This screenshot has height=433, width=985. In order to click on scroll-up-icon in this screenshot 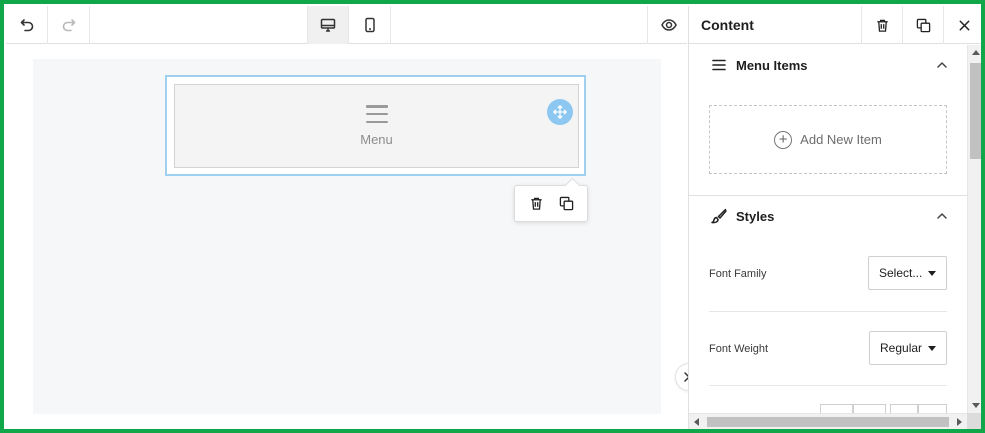, I will do `click(976, 52)`.